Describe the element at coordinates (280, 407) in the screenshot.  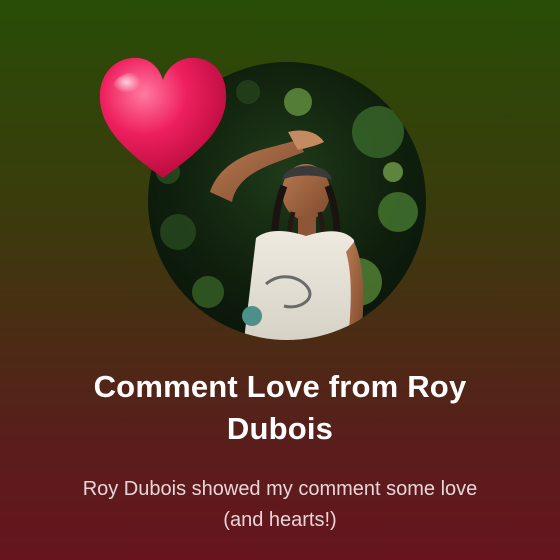
I see `notification-title: Comment Love from Roy Dubois` at that location.